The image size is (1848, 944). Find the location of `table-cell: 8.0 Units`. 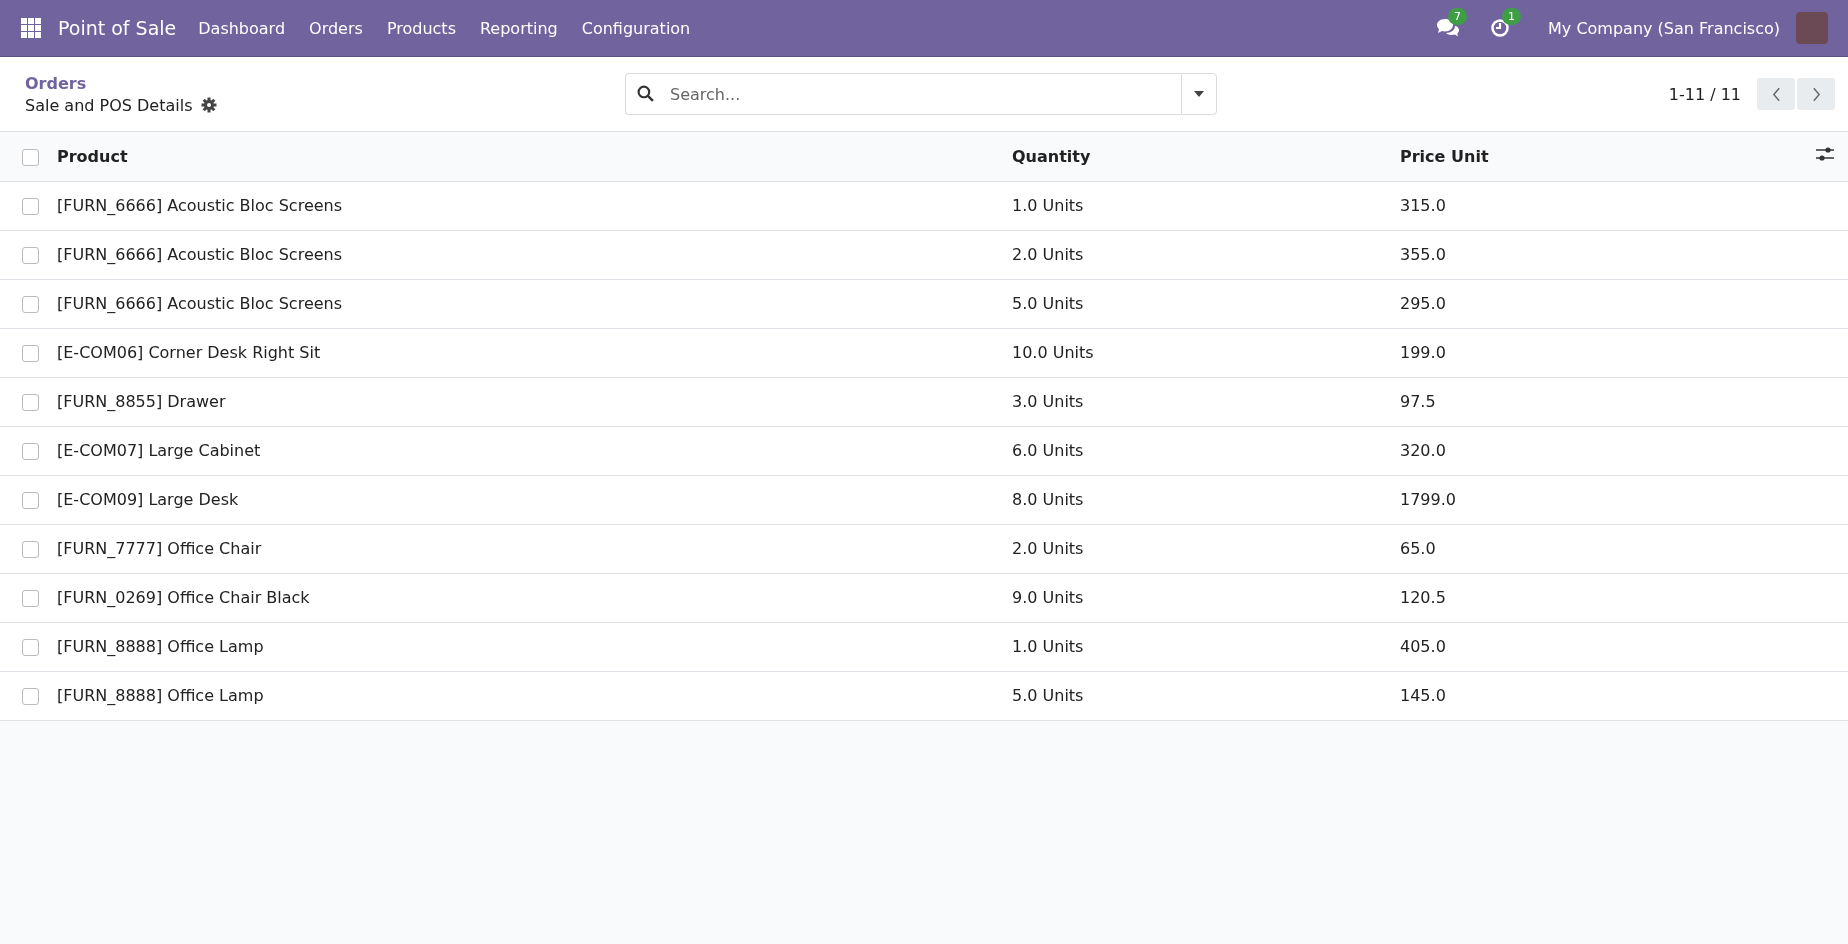

table-cell: 8.0 Units is located at coordinates (1048, 499).